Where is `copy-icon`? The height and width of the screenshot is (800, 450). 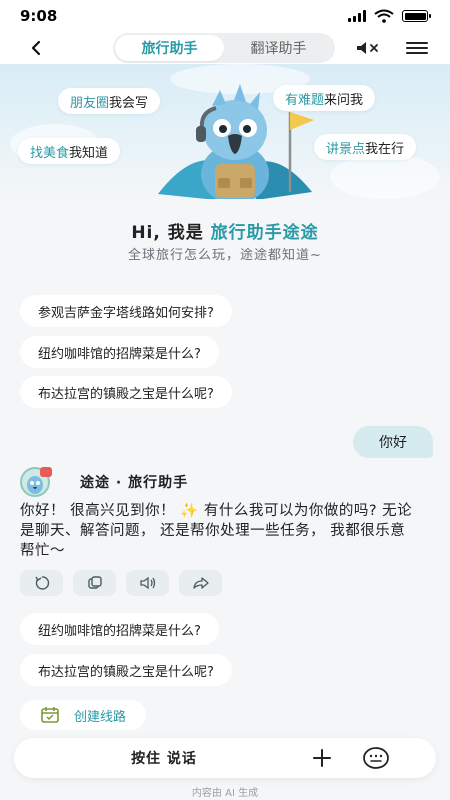
copy-icon is located at coordinates (94, 582).